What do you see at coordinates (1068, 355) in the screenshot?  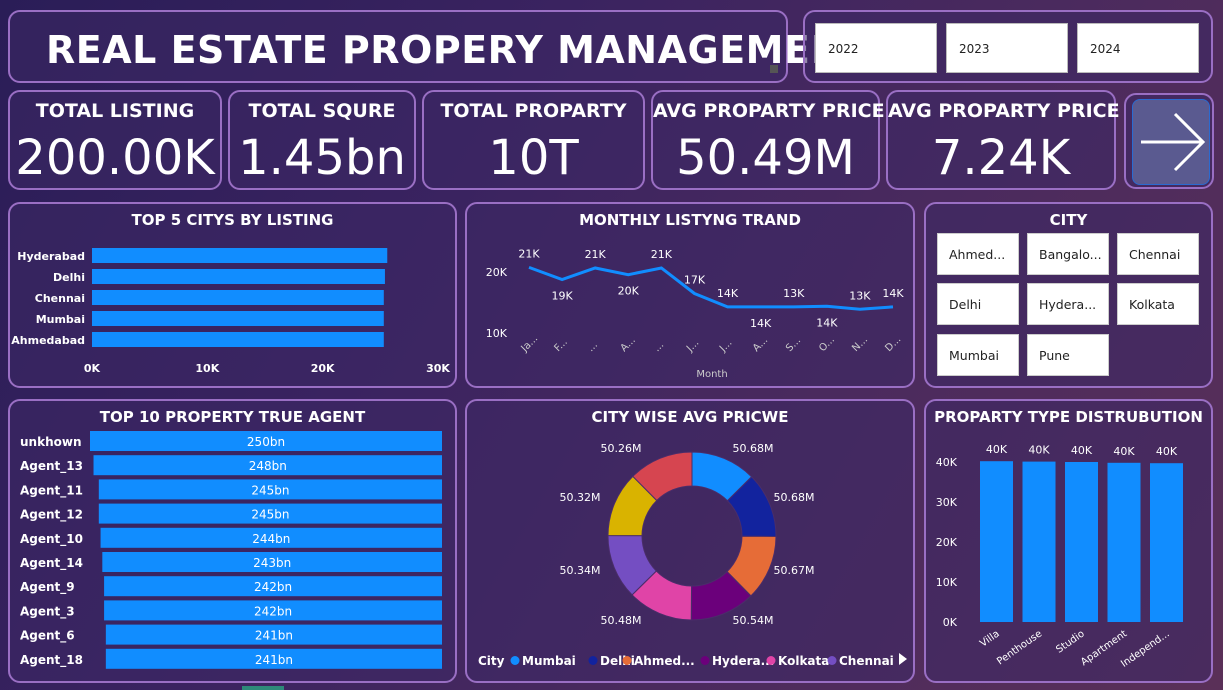 I see `city-option-pune: Pune` at bounding box center [1068, 355].